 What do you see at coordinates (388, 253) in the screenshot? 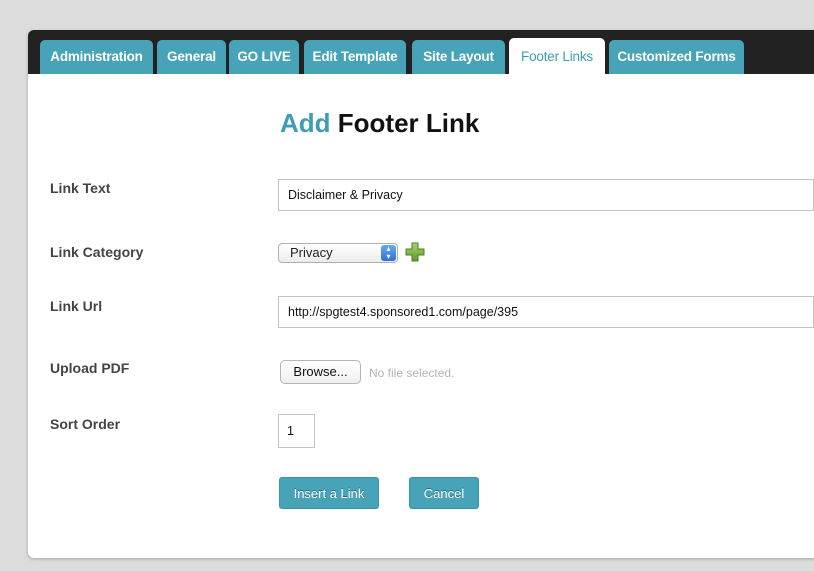
I see `chevron-updown-icon: ▴ ▾` at bounding box center [388, 253].